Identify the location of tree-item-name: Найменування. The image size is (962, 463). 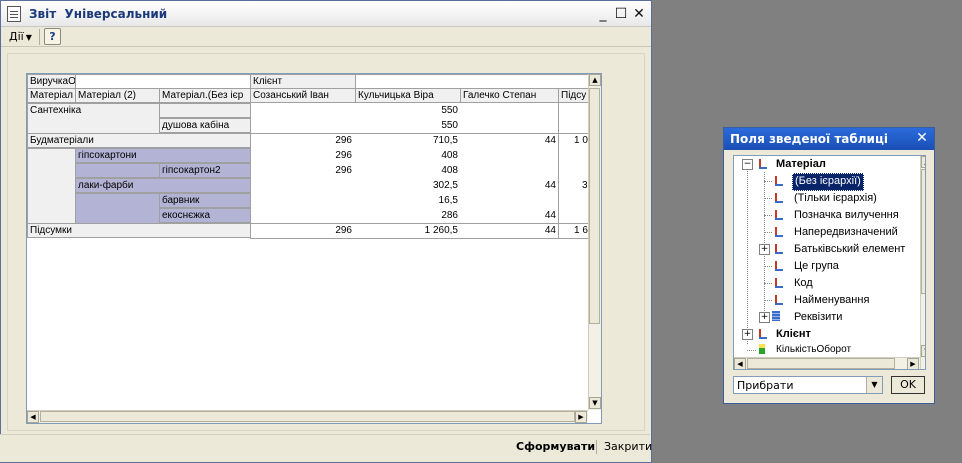
(831, 300).